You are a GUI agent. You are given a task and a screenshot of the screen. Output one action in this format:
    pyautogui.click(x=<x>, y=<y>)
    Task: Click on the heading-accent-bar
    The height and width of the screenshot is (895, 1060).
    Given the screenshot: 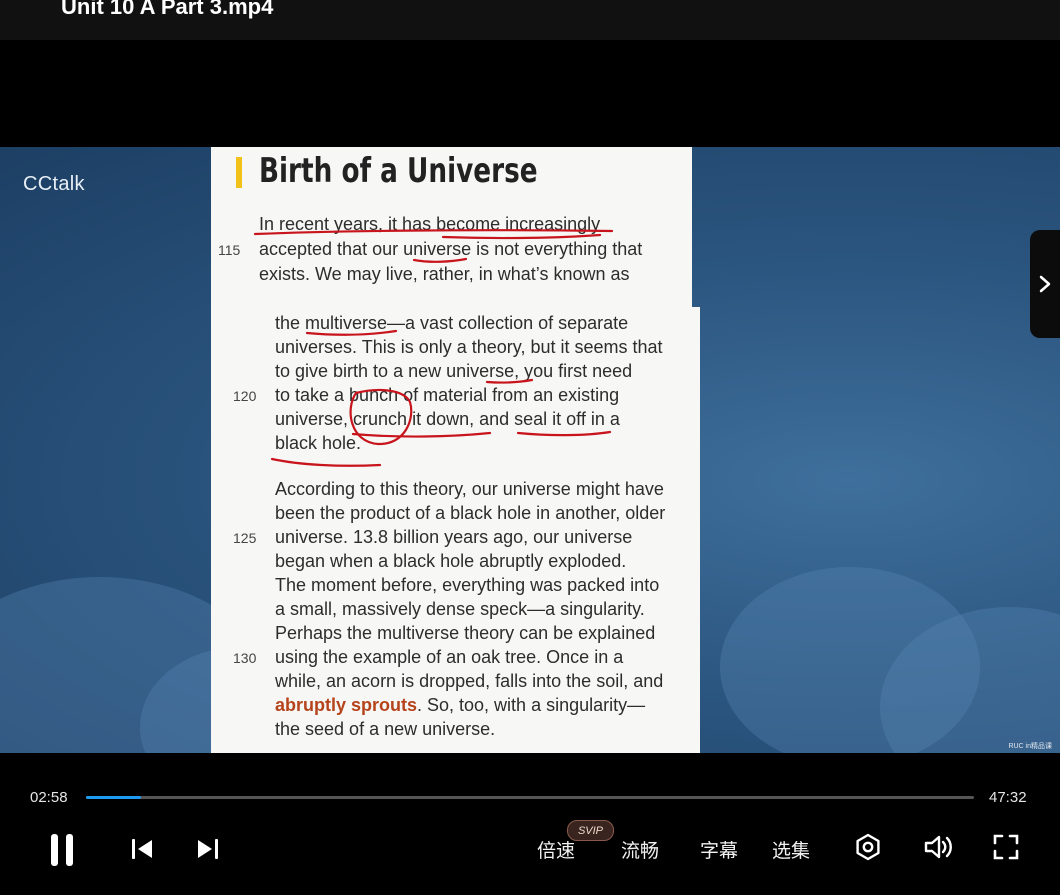 What is the action you would take?
    pyautogui.click(x=239, y=172)
    